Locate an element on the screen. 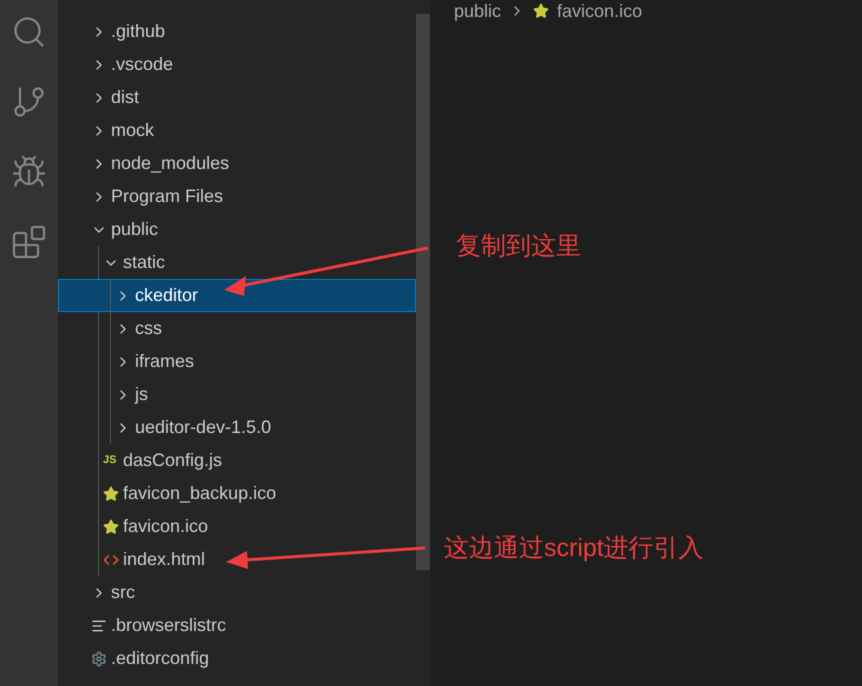  folder-row: Program Files is located at coordinates (237, 196).